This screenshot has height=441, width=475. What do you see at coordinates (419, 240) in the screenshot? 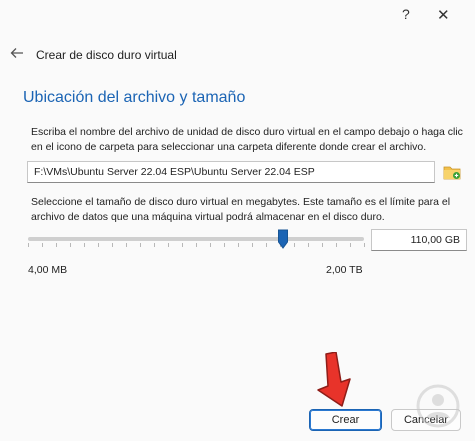
I see `size-input: 110,00 GB` at bounding box center [419, 240].